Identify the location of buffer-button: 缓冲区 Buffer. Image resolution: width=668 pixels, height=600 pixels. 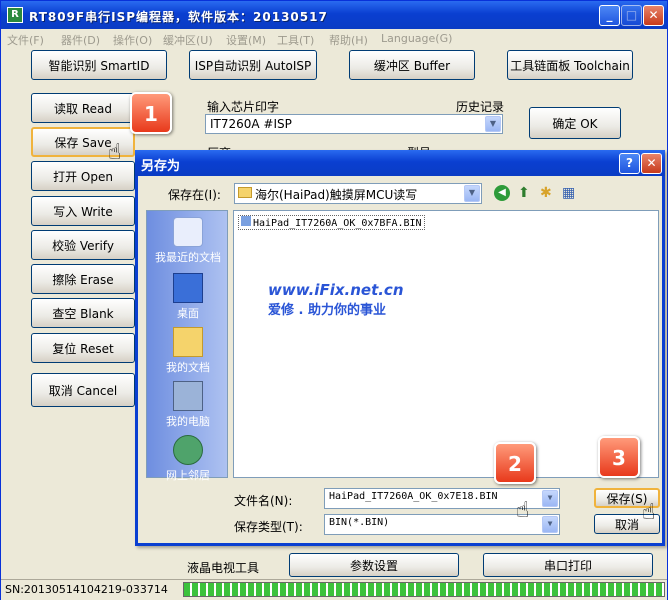
(412, 65).